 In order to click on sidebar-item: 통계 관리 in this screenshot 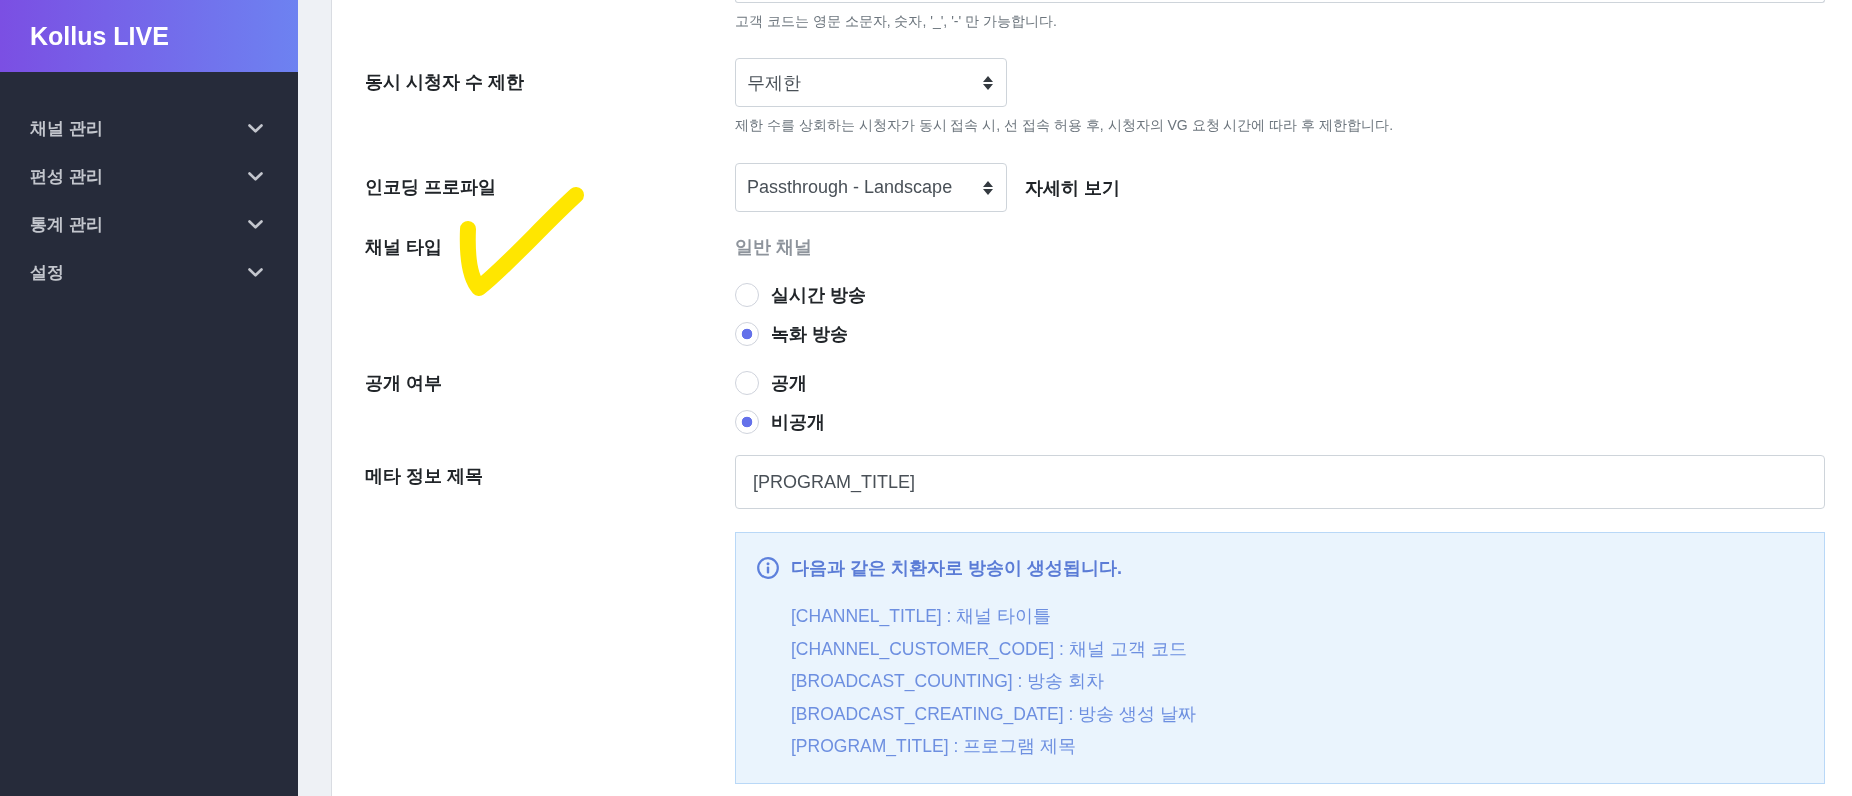, I will do `click(149, 224)`.